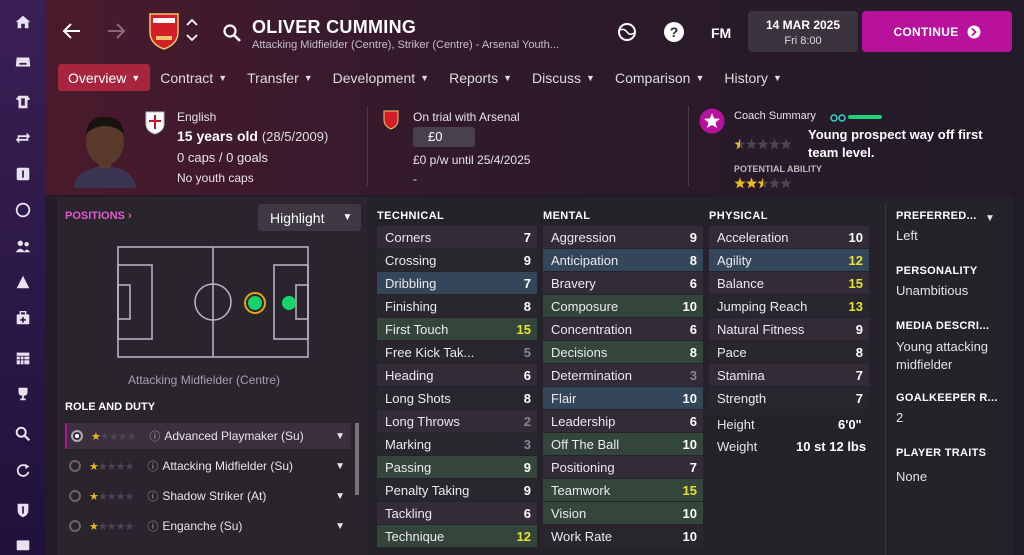 The width and height of the screenshot is (1024, 555). What do you see at coordinates (309, 217) in the screenshot?
I see `highlight-dropdown: Highlight ▼` at bounding box center [309, 217].